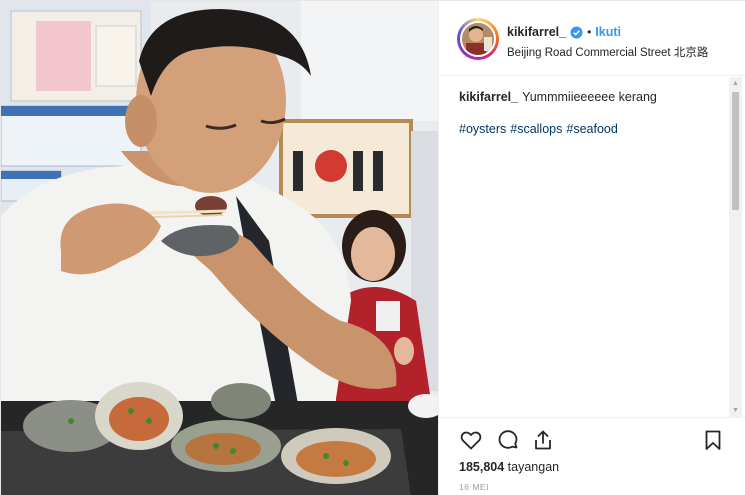  I want to click on post-date: 16 MEI, so click(474, 487).